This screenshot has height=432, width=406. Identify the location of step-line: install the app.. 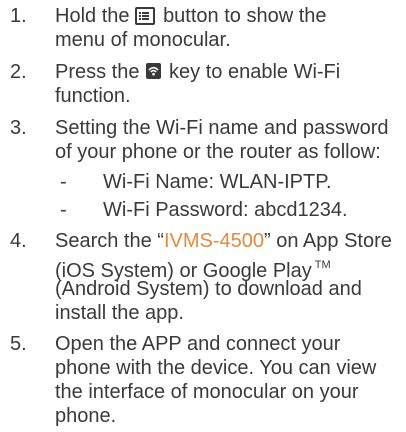
(119, 313).